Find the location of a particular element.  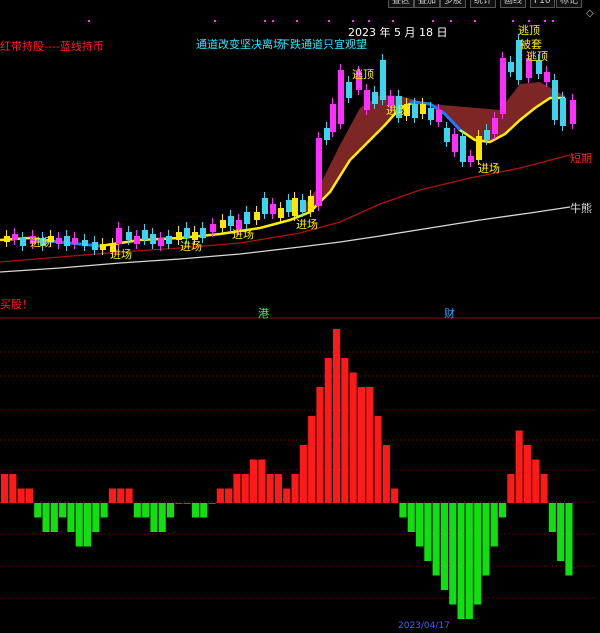

buy-note: 买股！ is located at coordinates (16, 304).